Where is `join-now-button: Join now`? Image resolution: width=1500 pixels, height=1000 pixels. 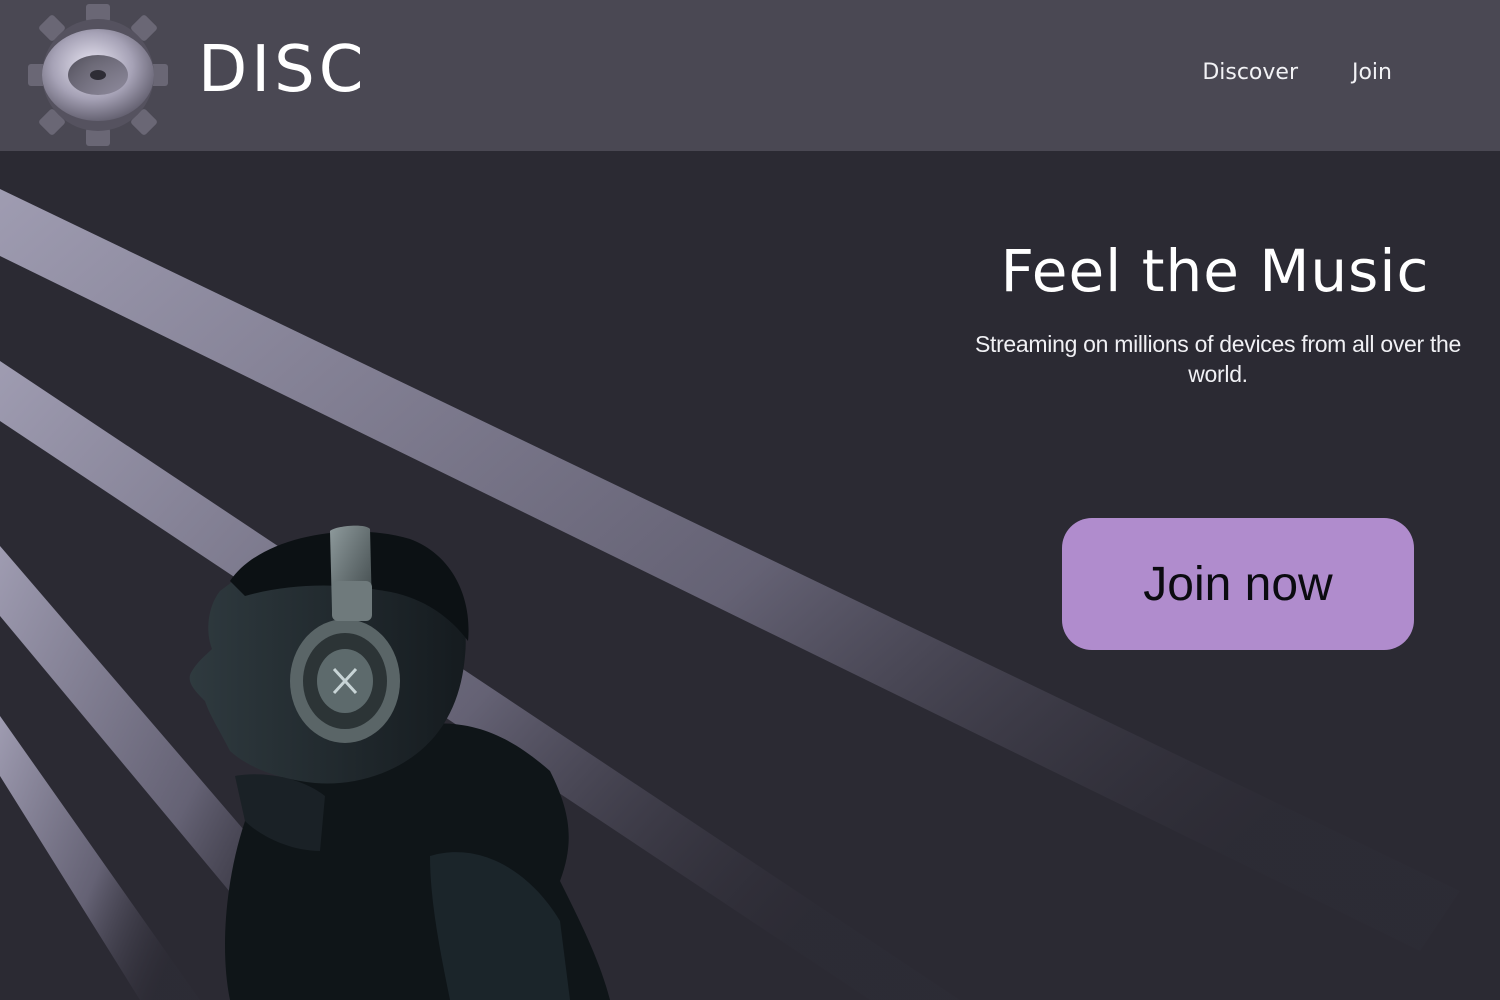
join-now-button: Join now is located at coordinates (1238, 584).